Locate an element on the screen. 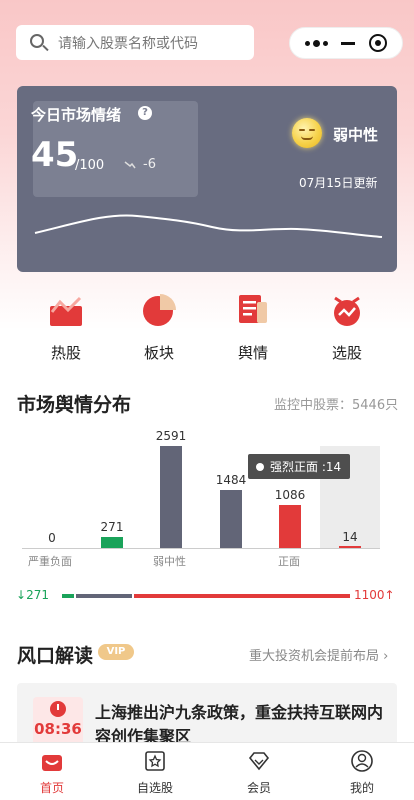  news-doc-icon is located at coordinates (253, 310).